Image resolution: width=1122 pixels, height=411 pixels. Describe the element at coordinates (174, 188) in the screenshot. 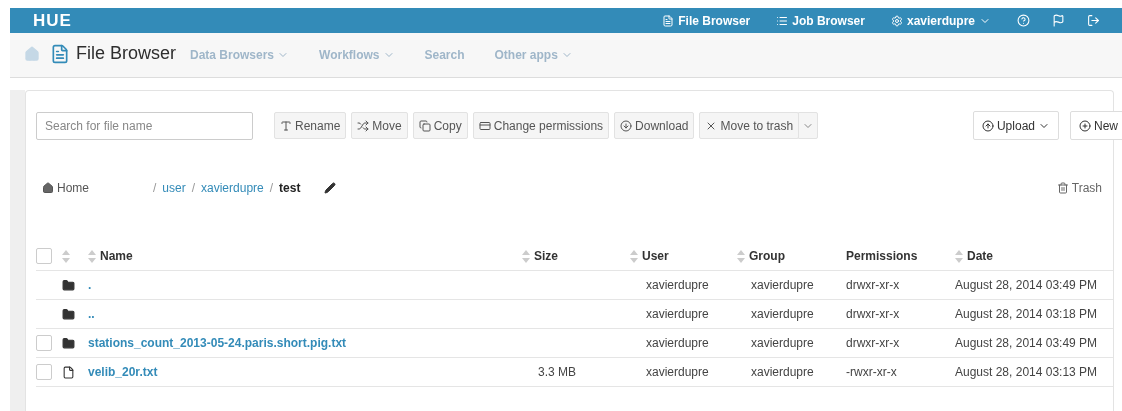

I see `breadcrumb-link: user` at that location.